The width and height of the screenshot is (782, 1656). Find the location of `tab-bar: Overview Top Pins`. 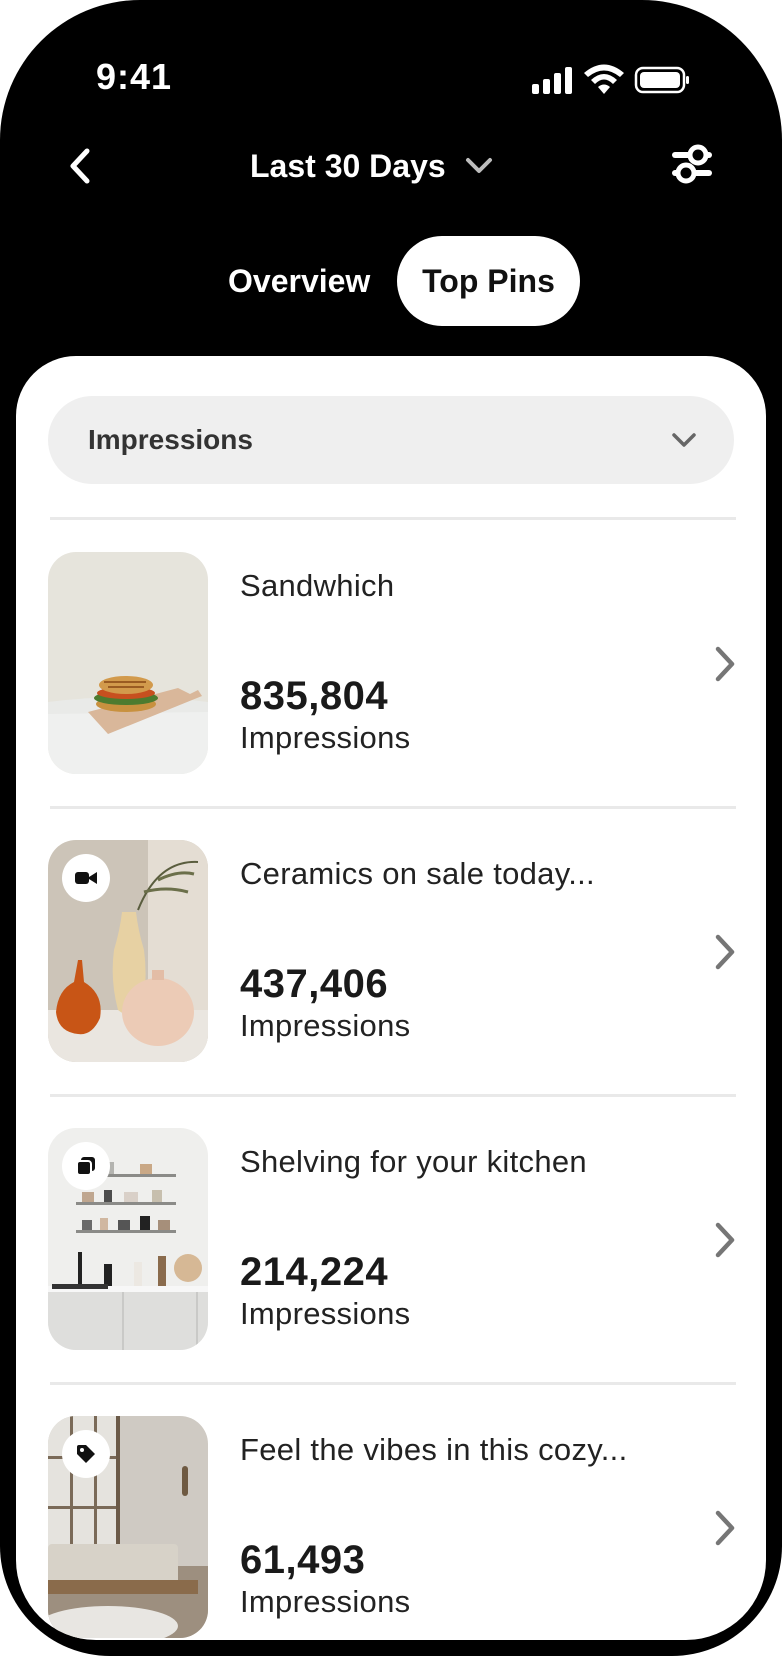

tab-bar: Overview Top Pins is located at coordinates (391, 281).